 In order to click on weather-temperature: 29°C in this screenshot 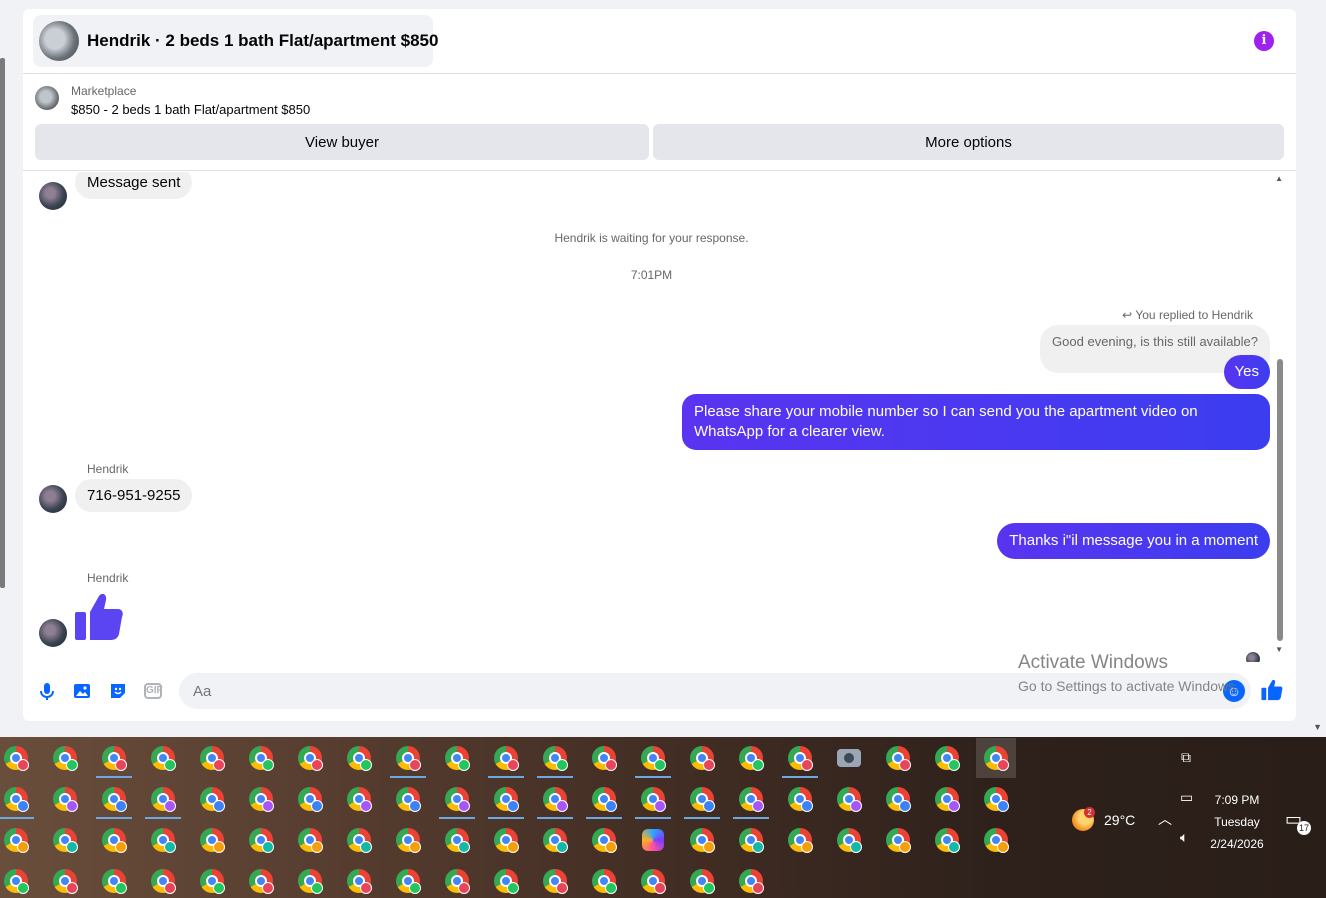, I will do `click(1119, 820)`.